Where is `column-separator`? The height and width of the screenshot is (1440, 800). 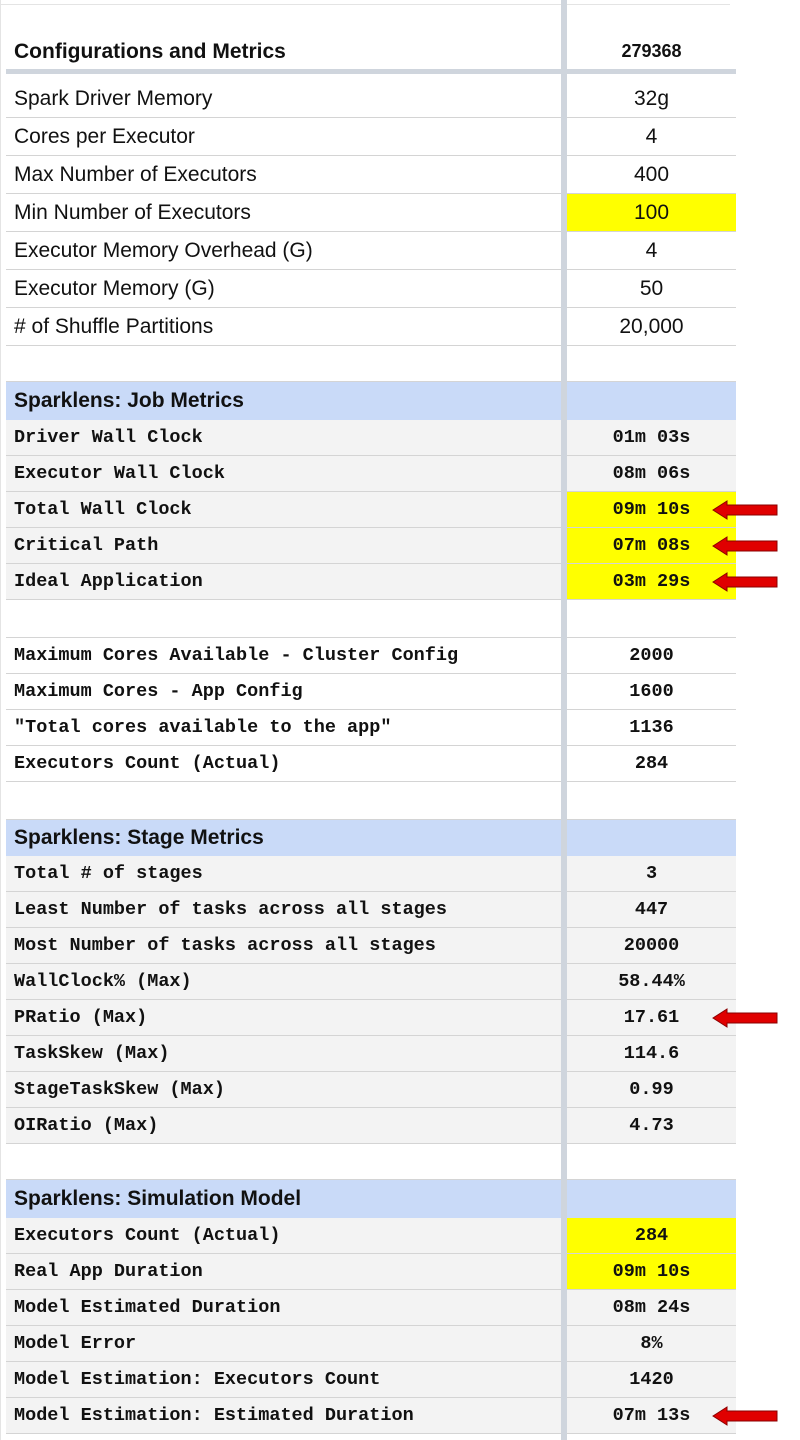
column-separator is located at coordinates (564, 720).